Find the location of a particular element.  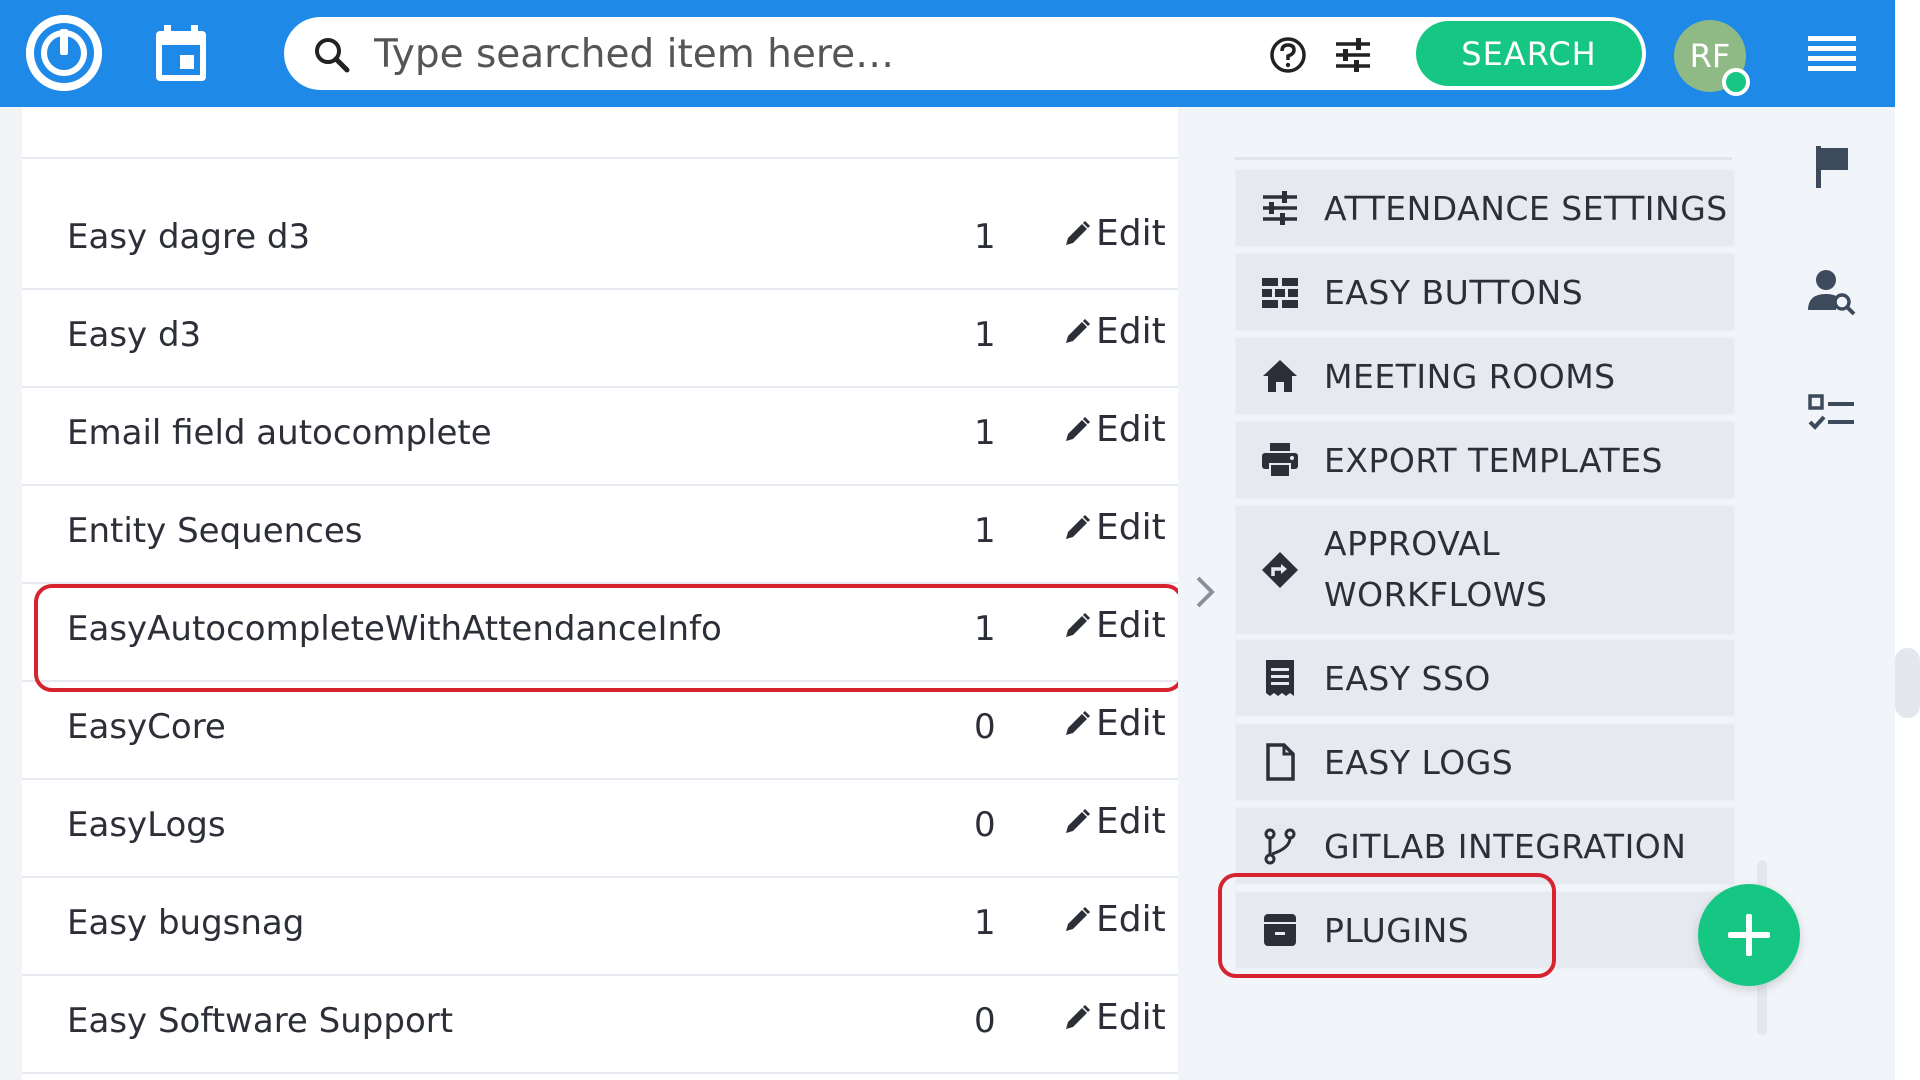

plus-icon is located at coordinates (1749, 935).